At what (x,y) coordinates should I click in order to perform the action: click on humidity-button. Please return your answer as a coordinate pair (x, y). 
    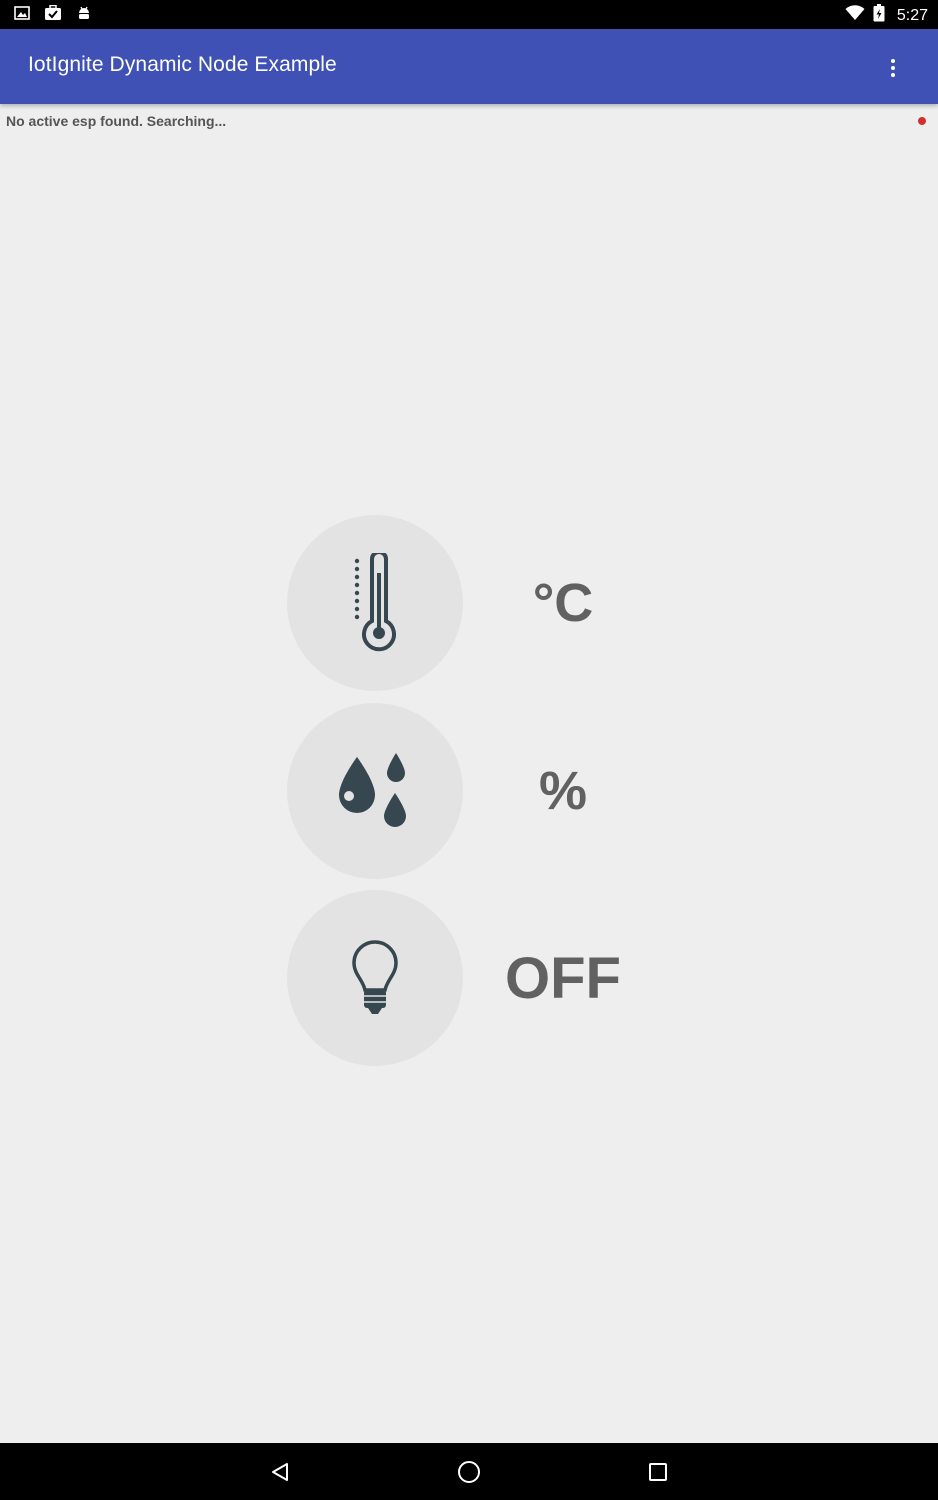
    Looking at the image, I should click on (375, 791).